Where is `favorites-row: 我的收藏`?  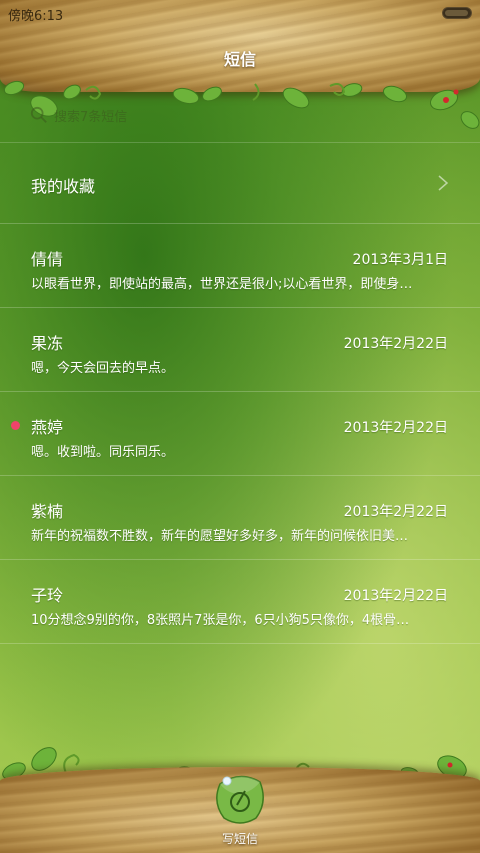
favorites-row: 我的收藏 is located at coordinates (240, 183).